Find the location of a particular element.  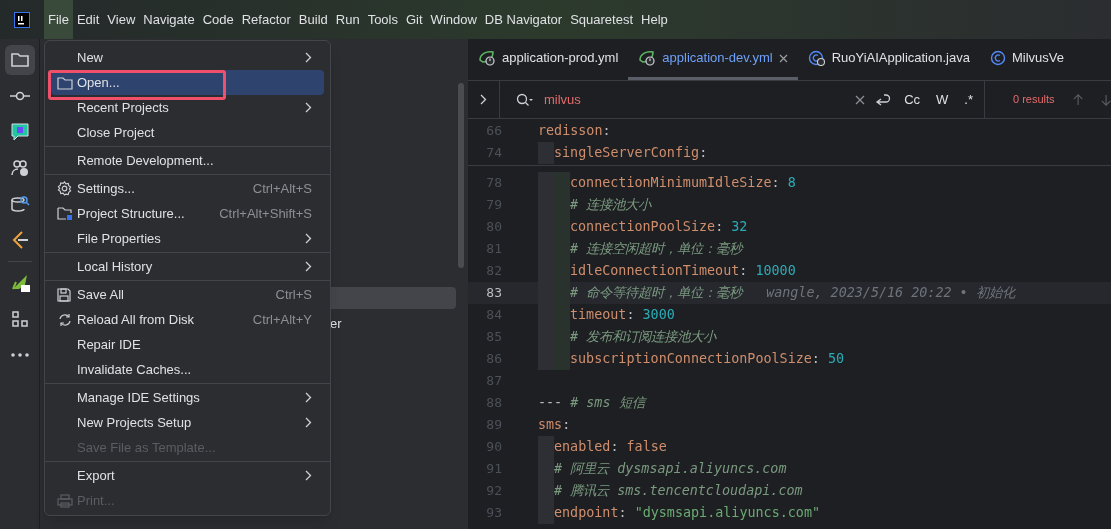

code-token: enabled is located at coordinates (582, 446).